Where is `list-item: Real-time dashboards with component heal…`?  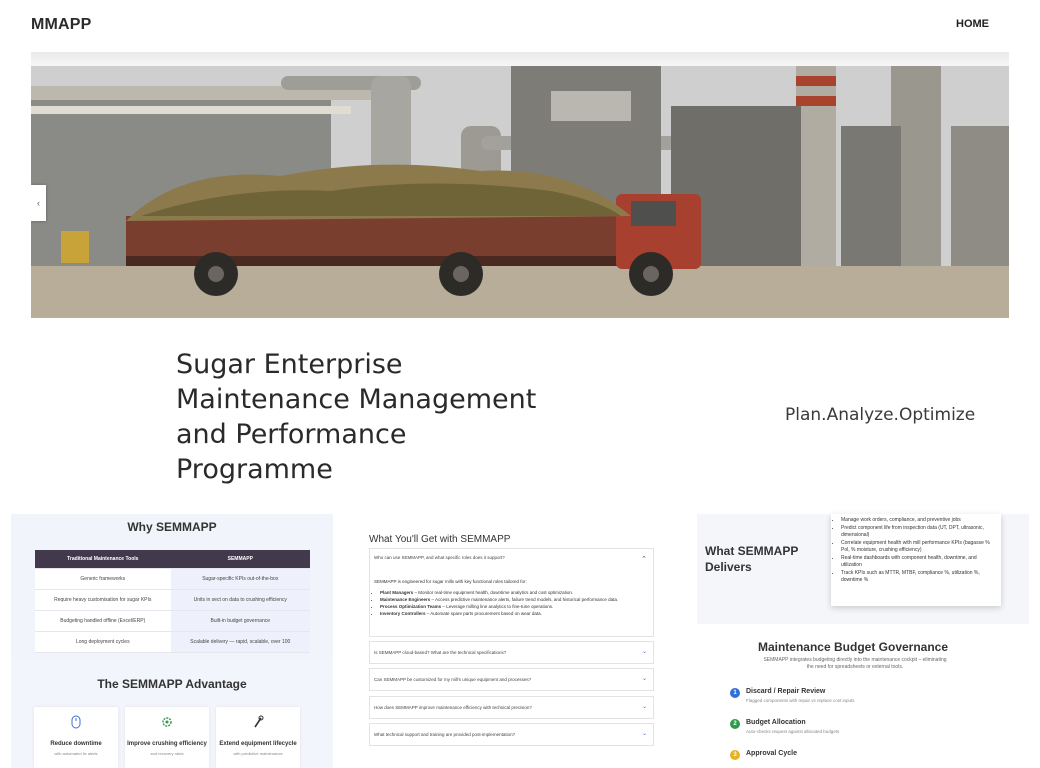 list-item: Real-time dashboards with component heal… is located at coordinates (918, 562).